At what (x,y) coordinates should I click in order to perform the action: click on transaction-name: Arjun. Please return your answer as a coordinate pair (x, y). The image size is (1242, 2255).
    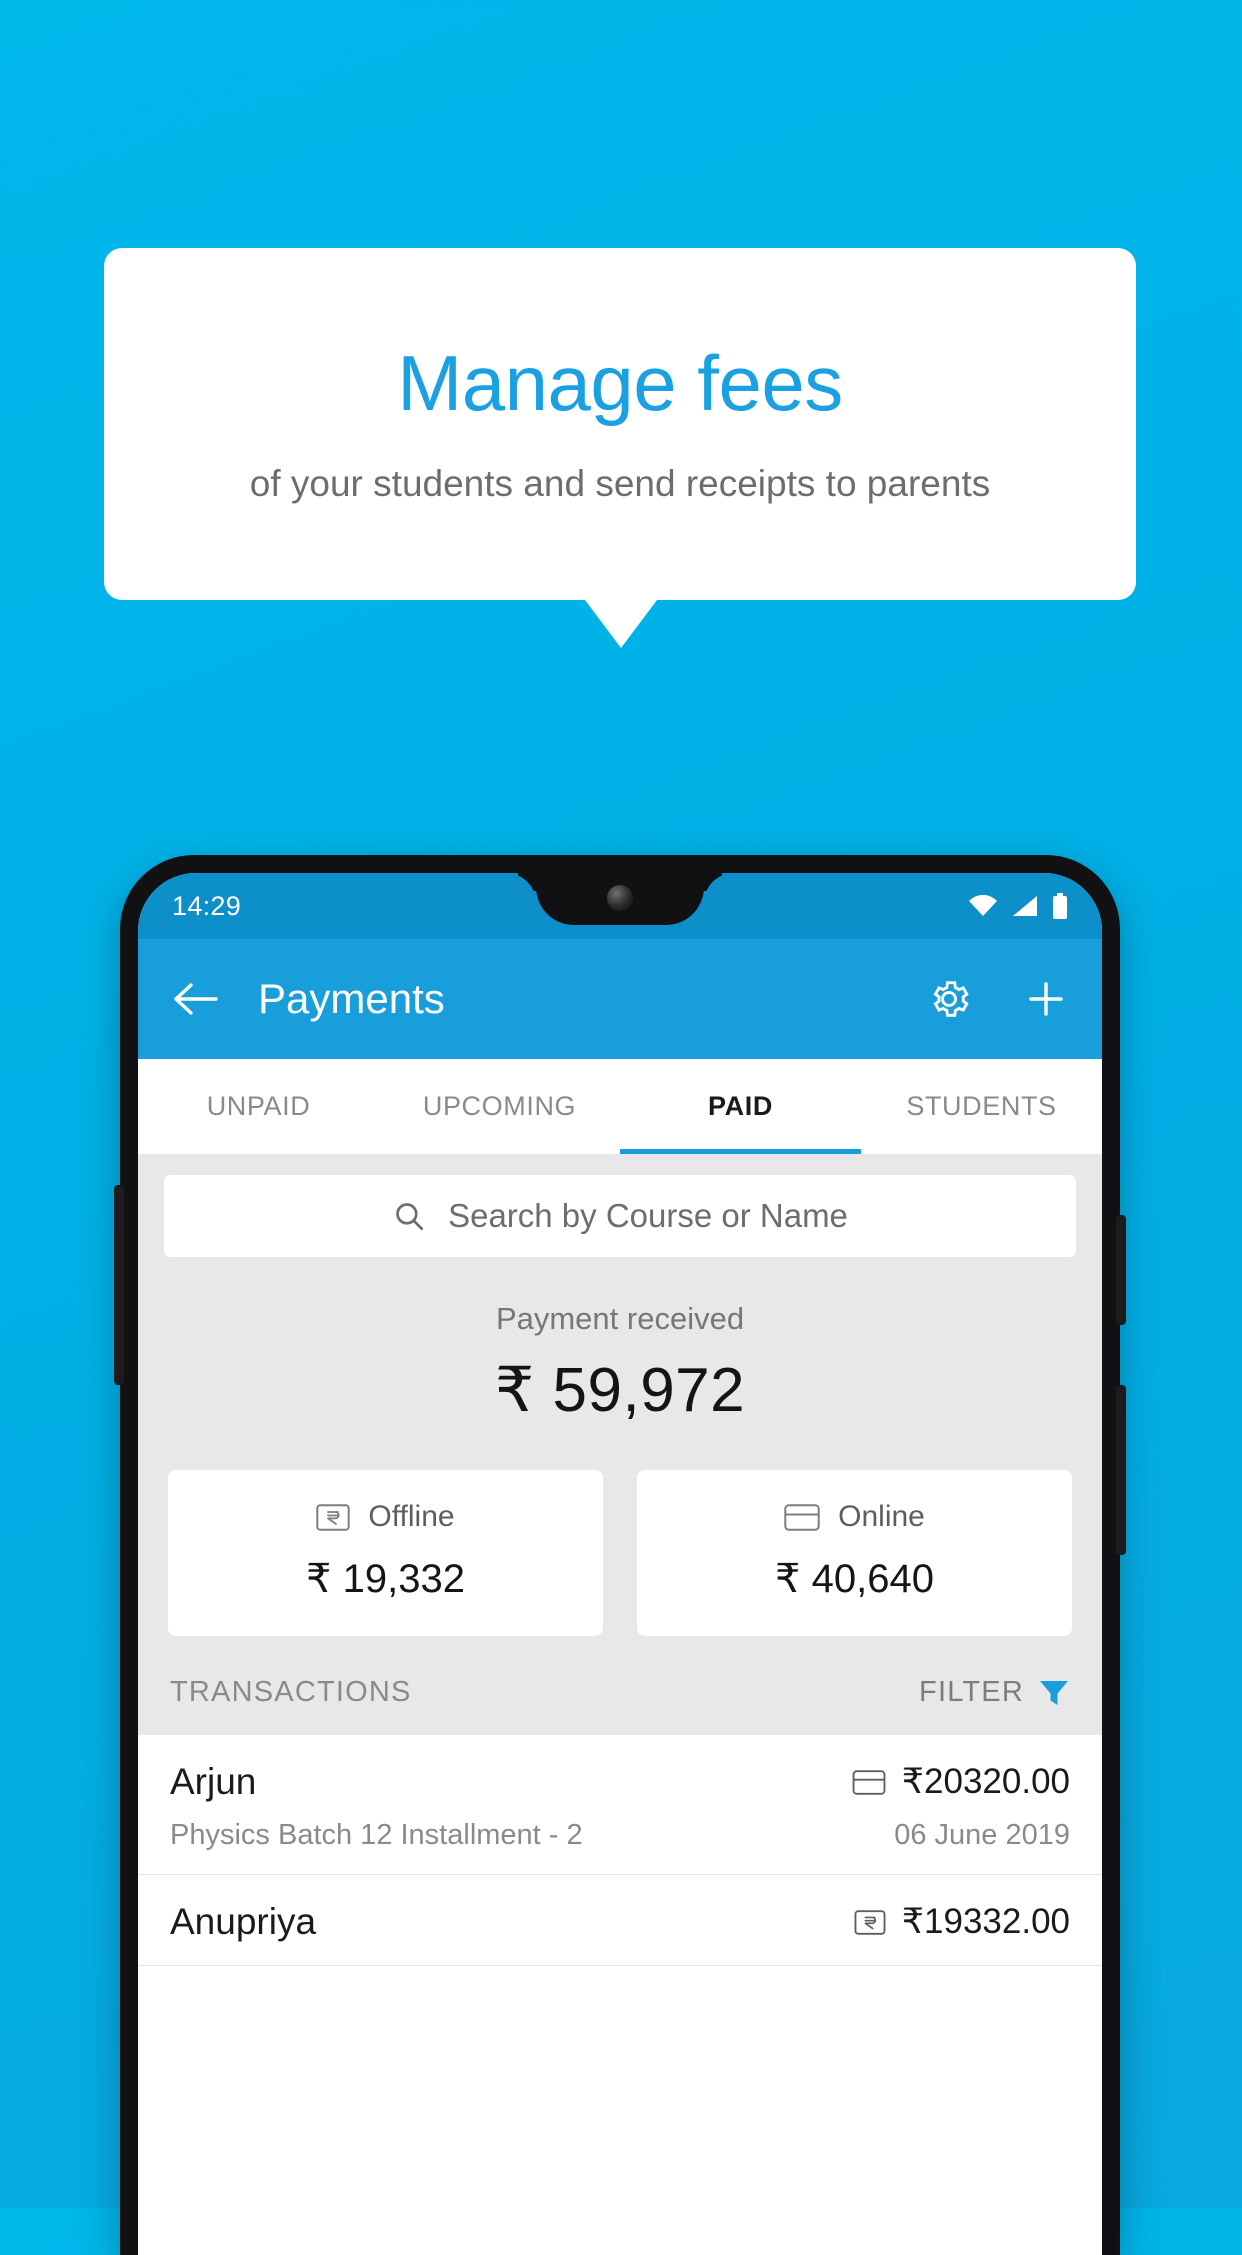
    Looking at the image, I should click on (213, 1781).